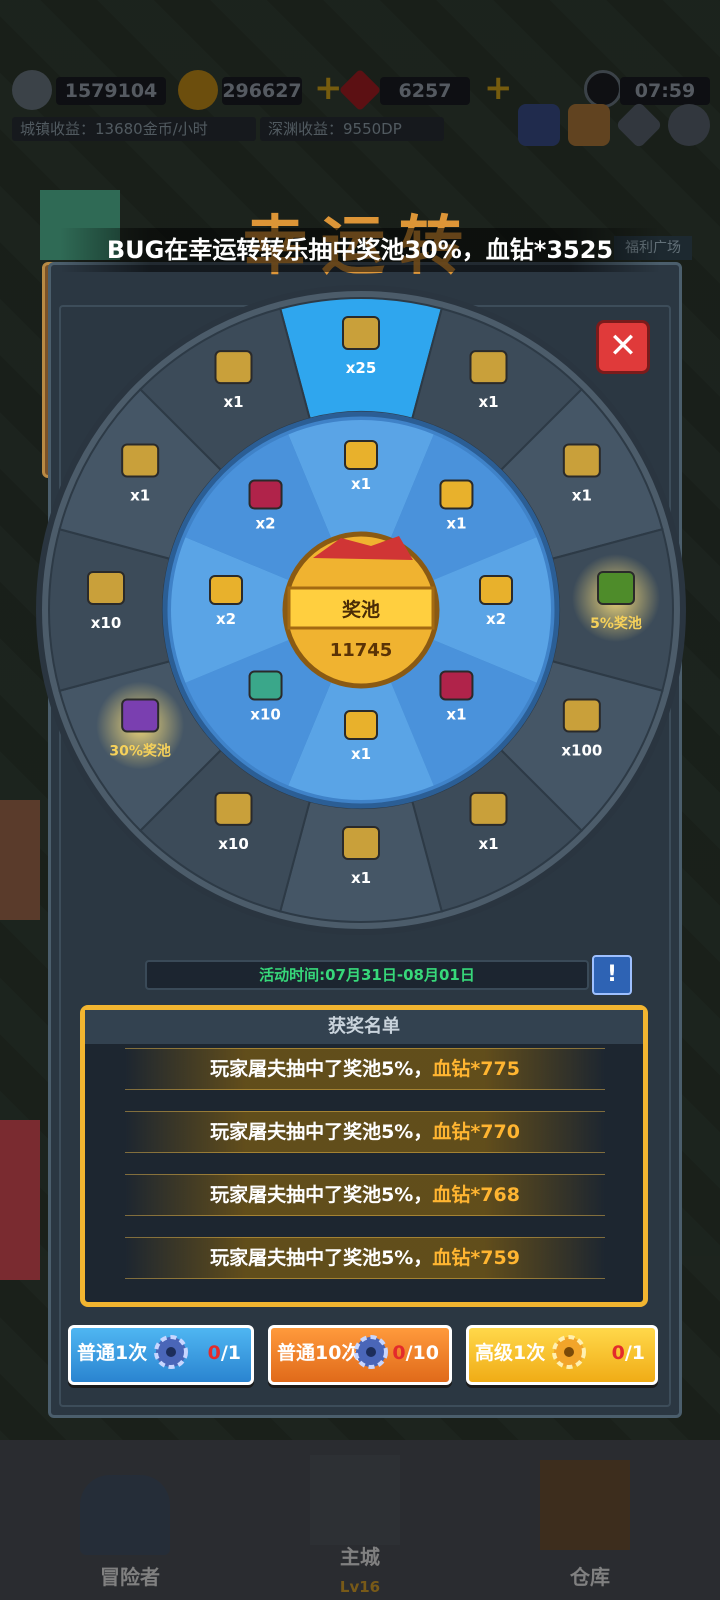 The height and width of the screenshot is (1600, 720). What do you see at coordinates (361, 650) in the screenshot?
I see `pool-value: 11745` at bounding box center [361, 650].